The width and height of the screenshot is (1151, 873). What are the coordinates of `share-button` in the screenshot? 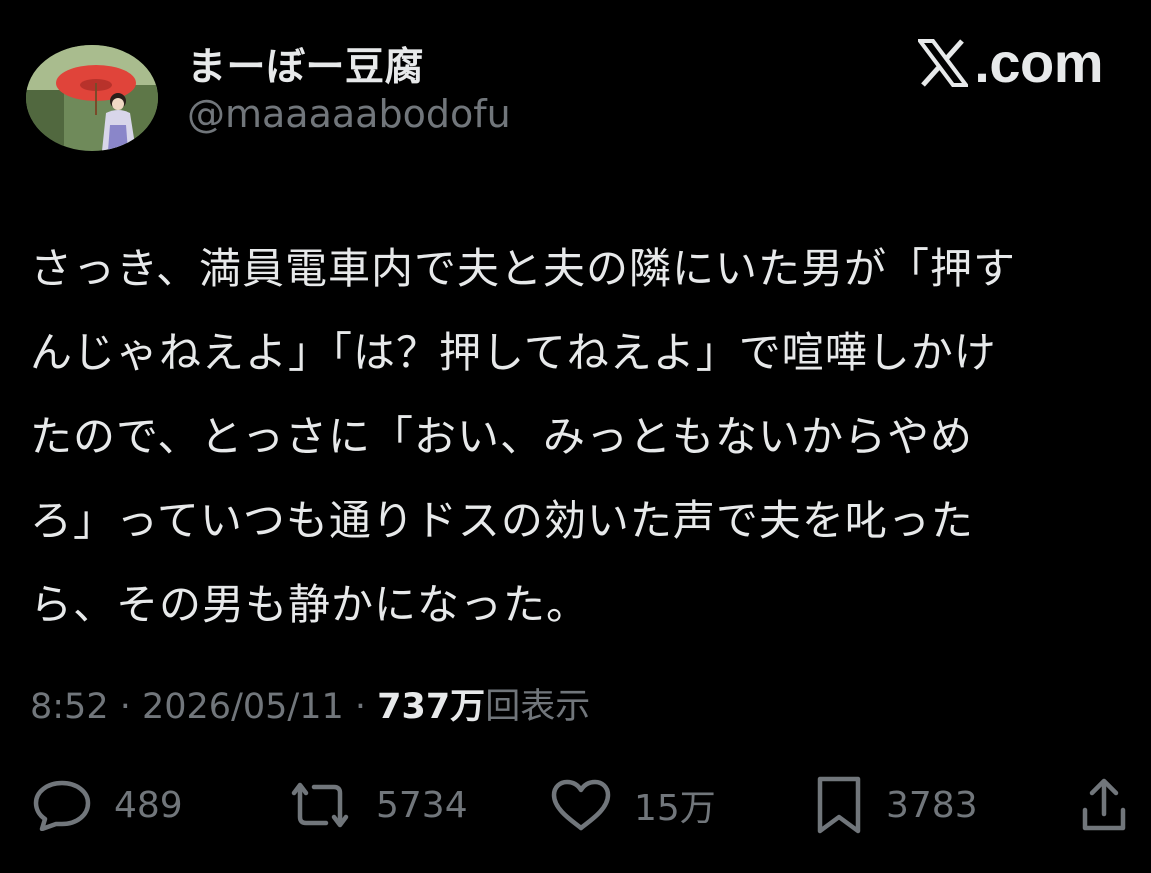 It's located at (1104, 805).